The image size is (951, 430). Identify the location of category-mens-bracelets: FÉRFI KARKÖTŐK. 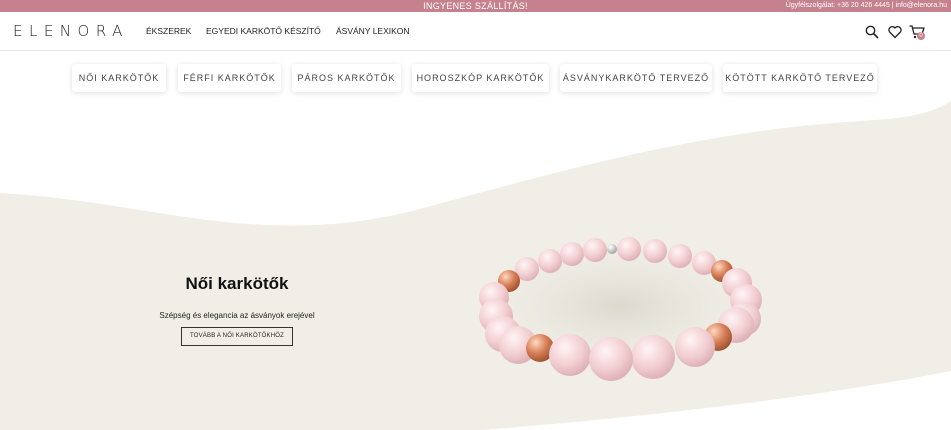
(229, 78).